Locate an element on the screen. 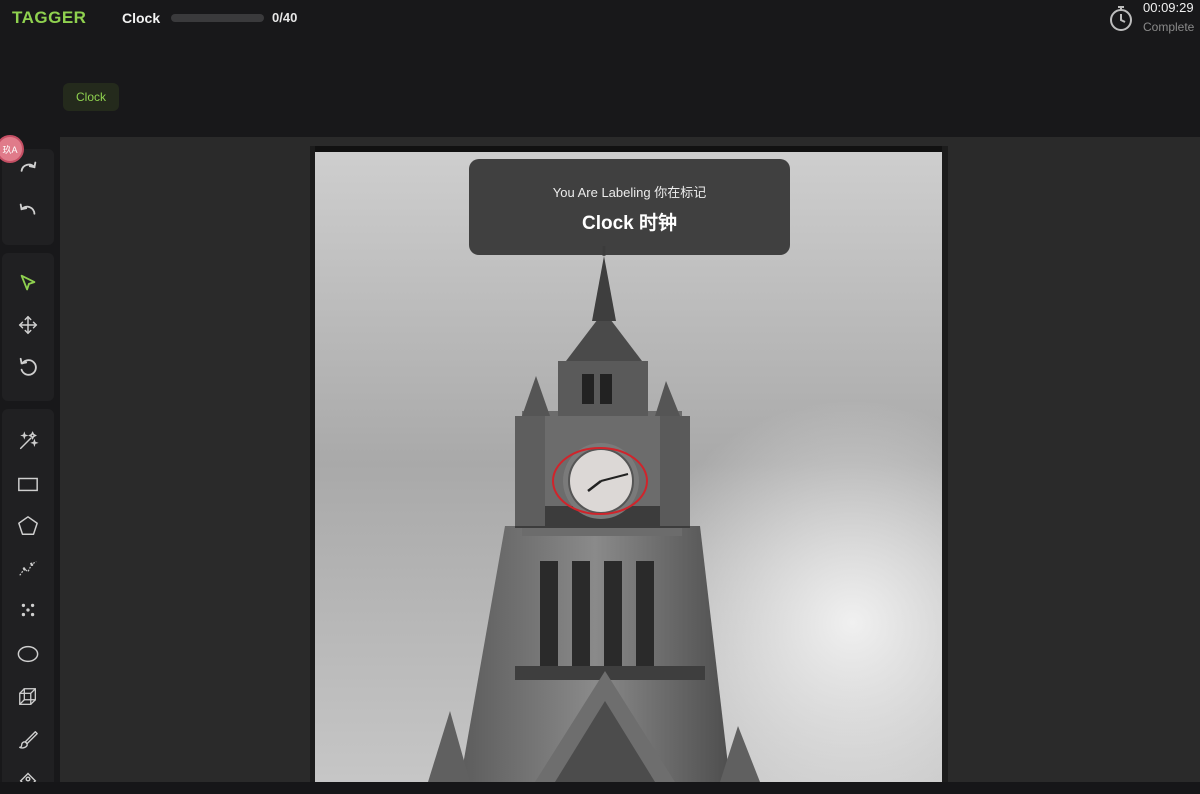  move-icon is located at coordinates (28, 325).